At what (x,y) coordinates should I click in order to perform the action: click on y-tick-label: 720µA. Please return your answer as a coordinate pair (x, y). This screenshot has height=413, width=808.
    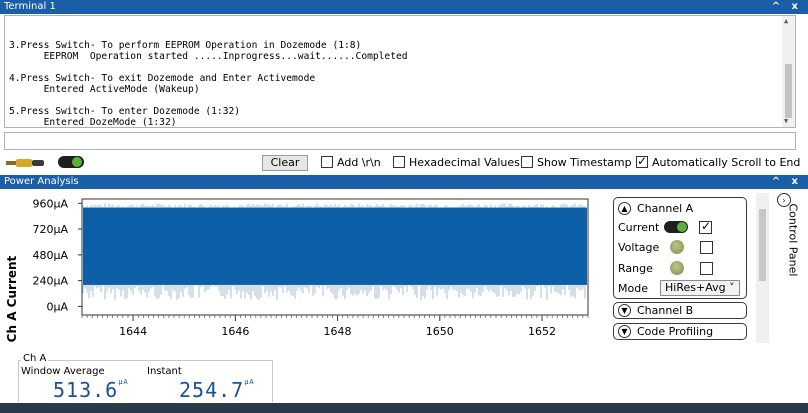
    Looking at the image, I should click on (50, 229).